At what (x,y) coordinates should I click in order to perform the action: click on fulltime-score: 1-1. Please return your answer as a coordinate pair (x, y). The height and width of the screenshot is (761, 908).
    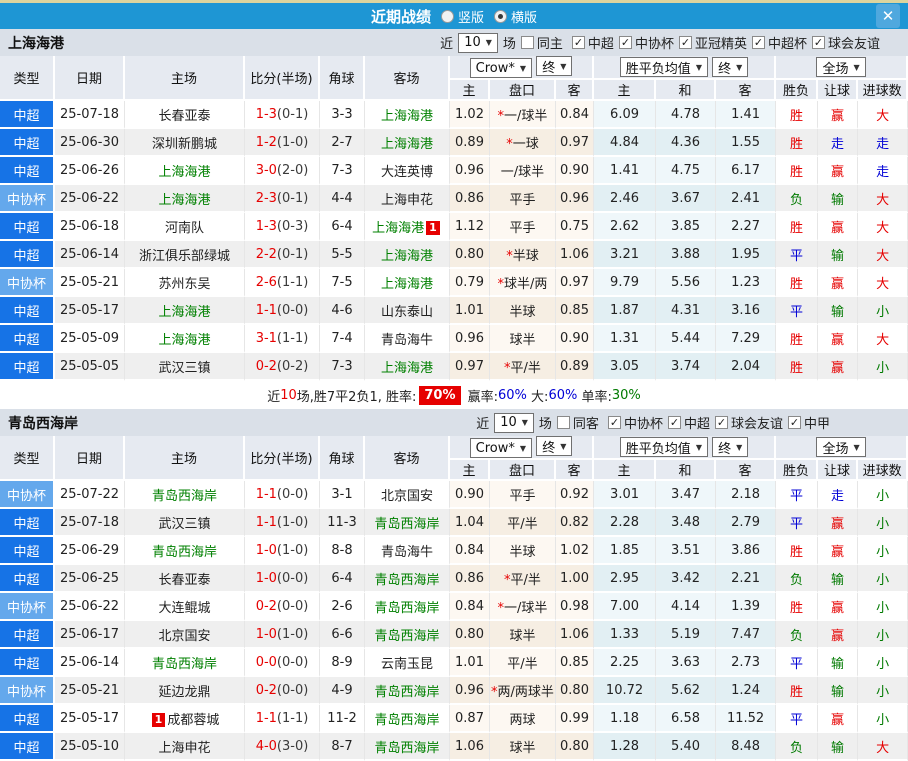
    Looking at the image, I should click on (266, 522).